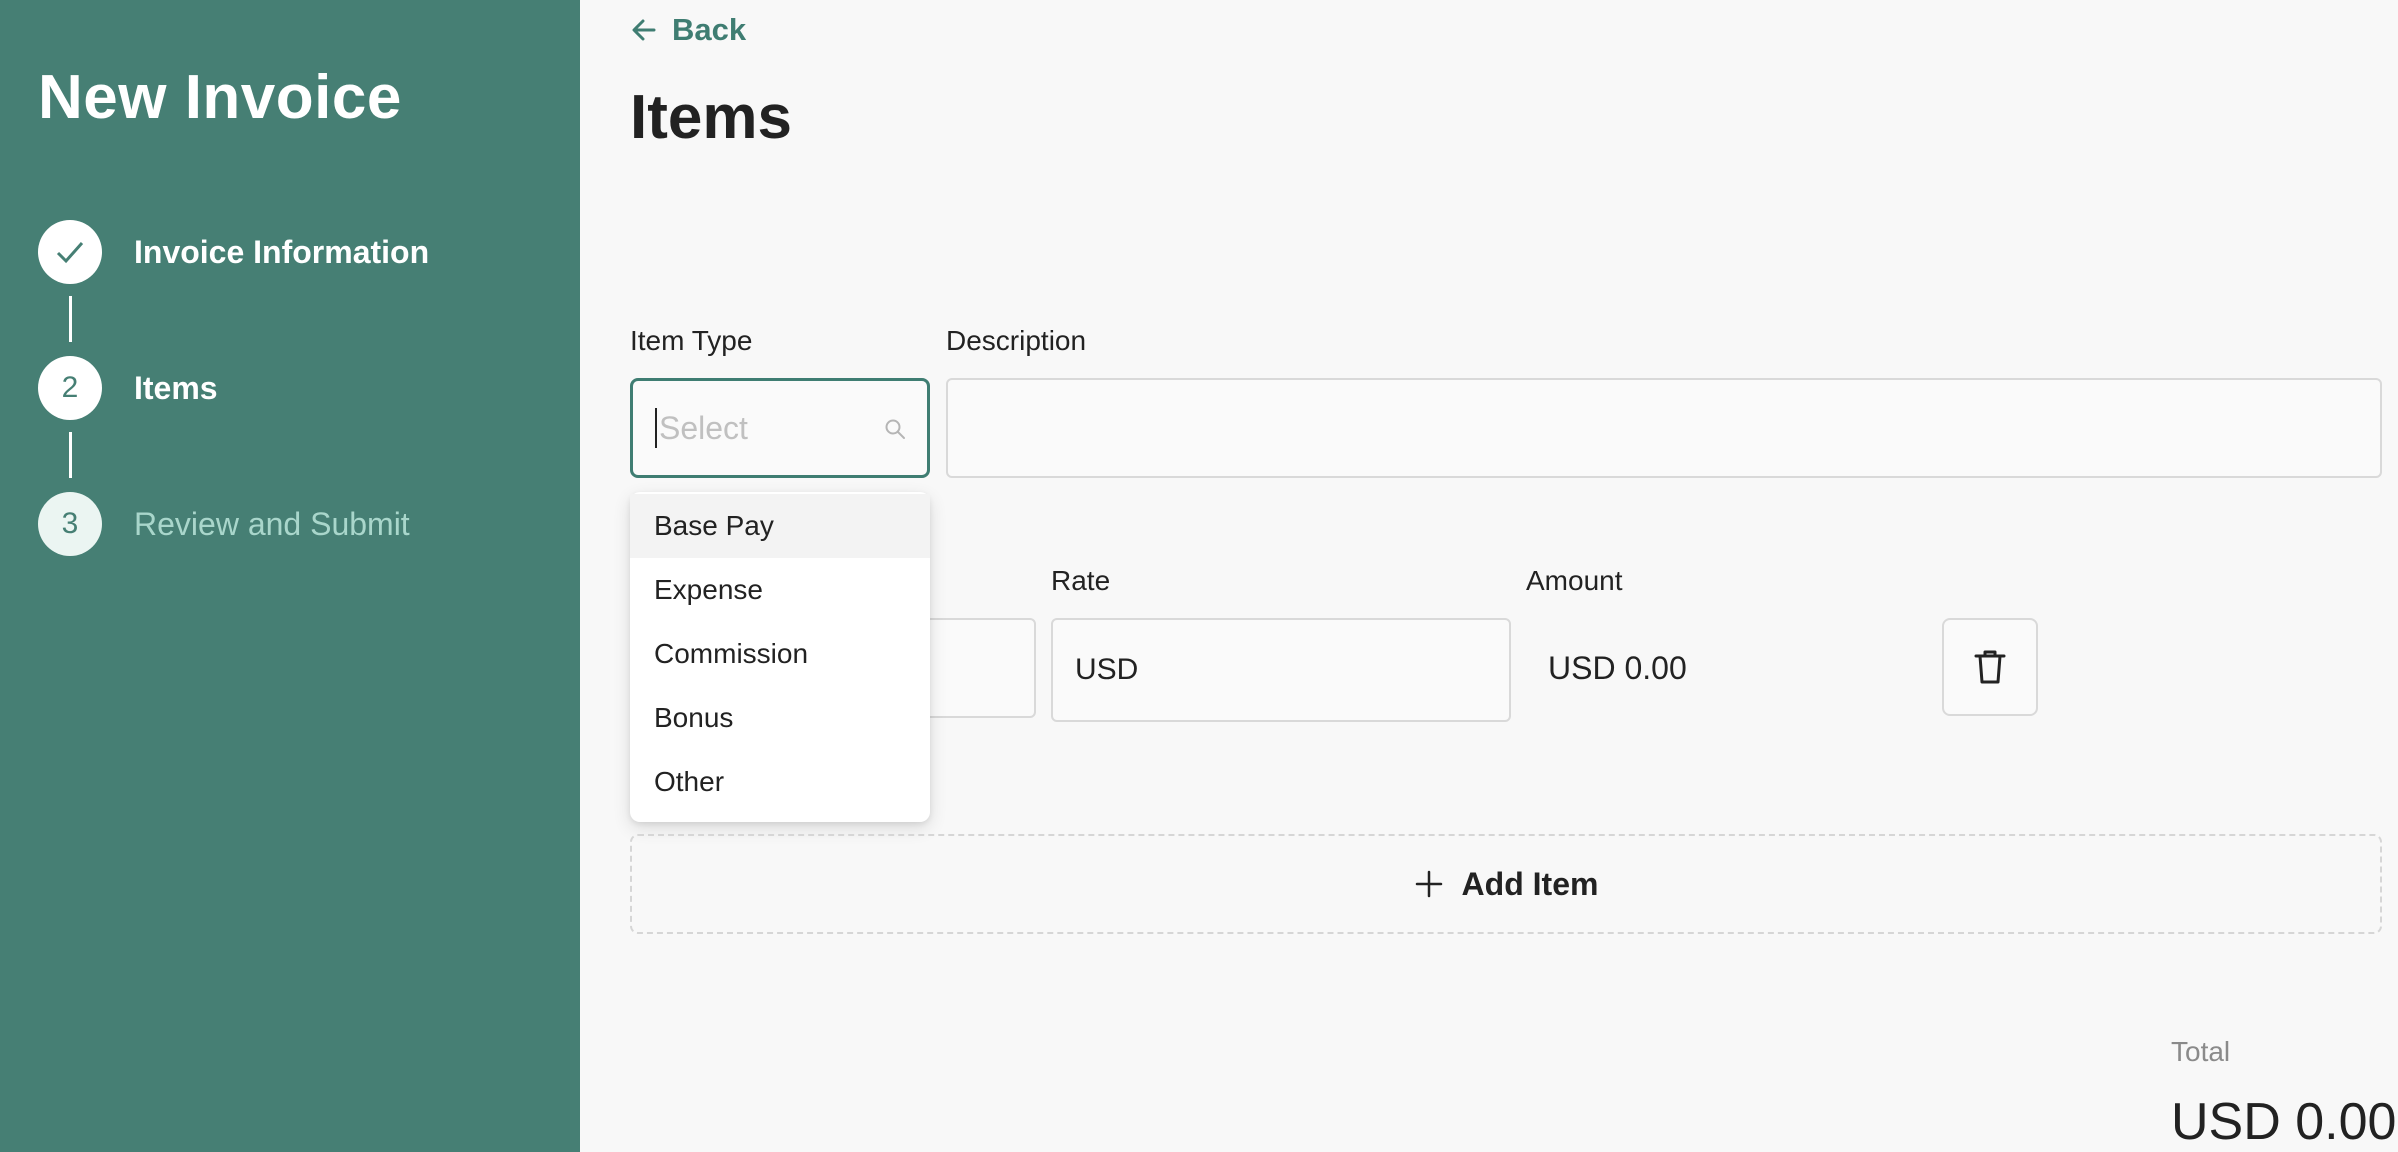 The height and width of the screenshot is (1152, 2398). Describe the element at coordinates (128, 388) in the screenshot. I see `step-items: 2 Items` at that location.